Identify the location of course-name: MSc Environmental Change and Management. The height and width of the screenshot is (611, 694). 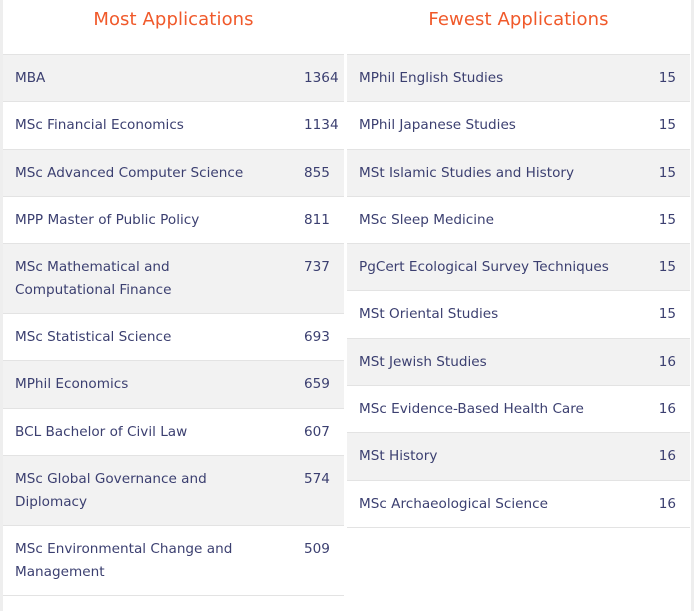
(124, 560).